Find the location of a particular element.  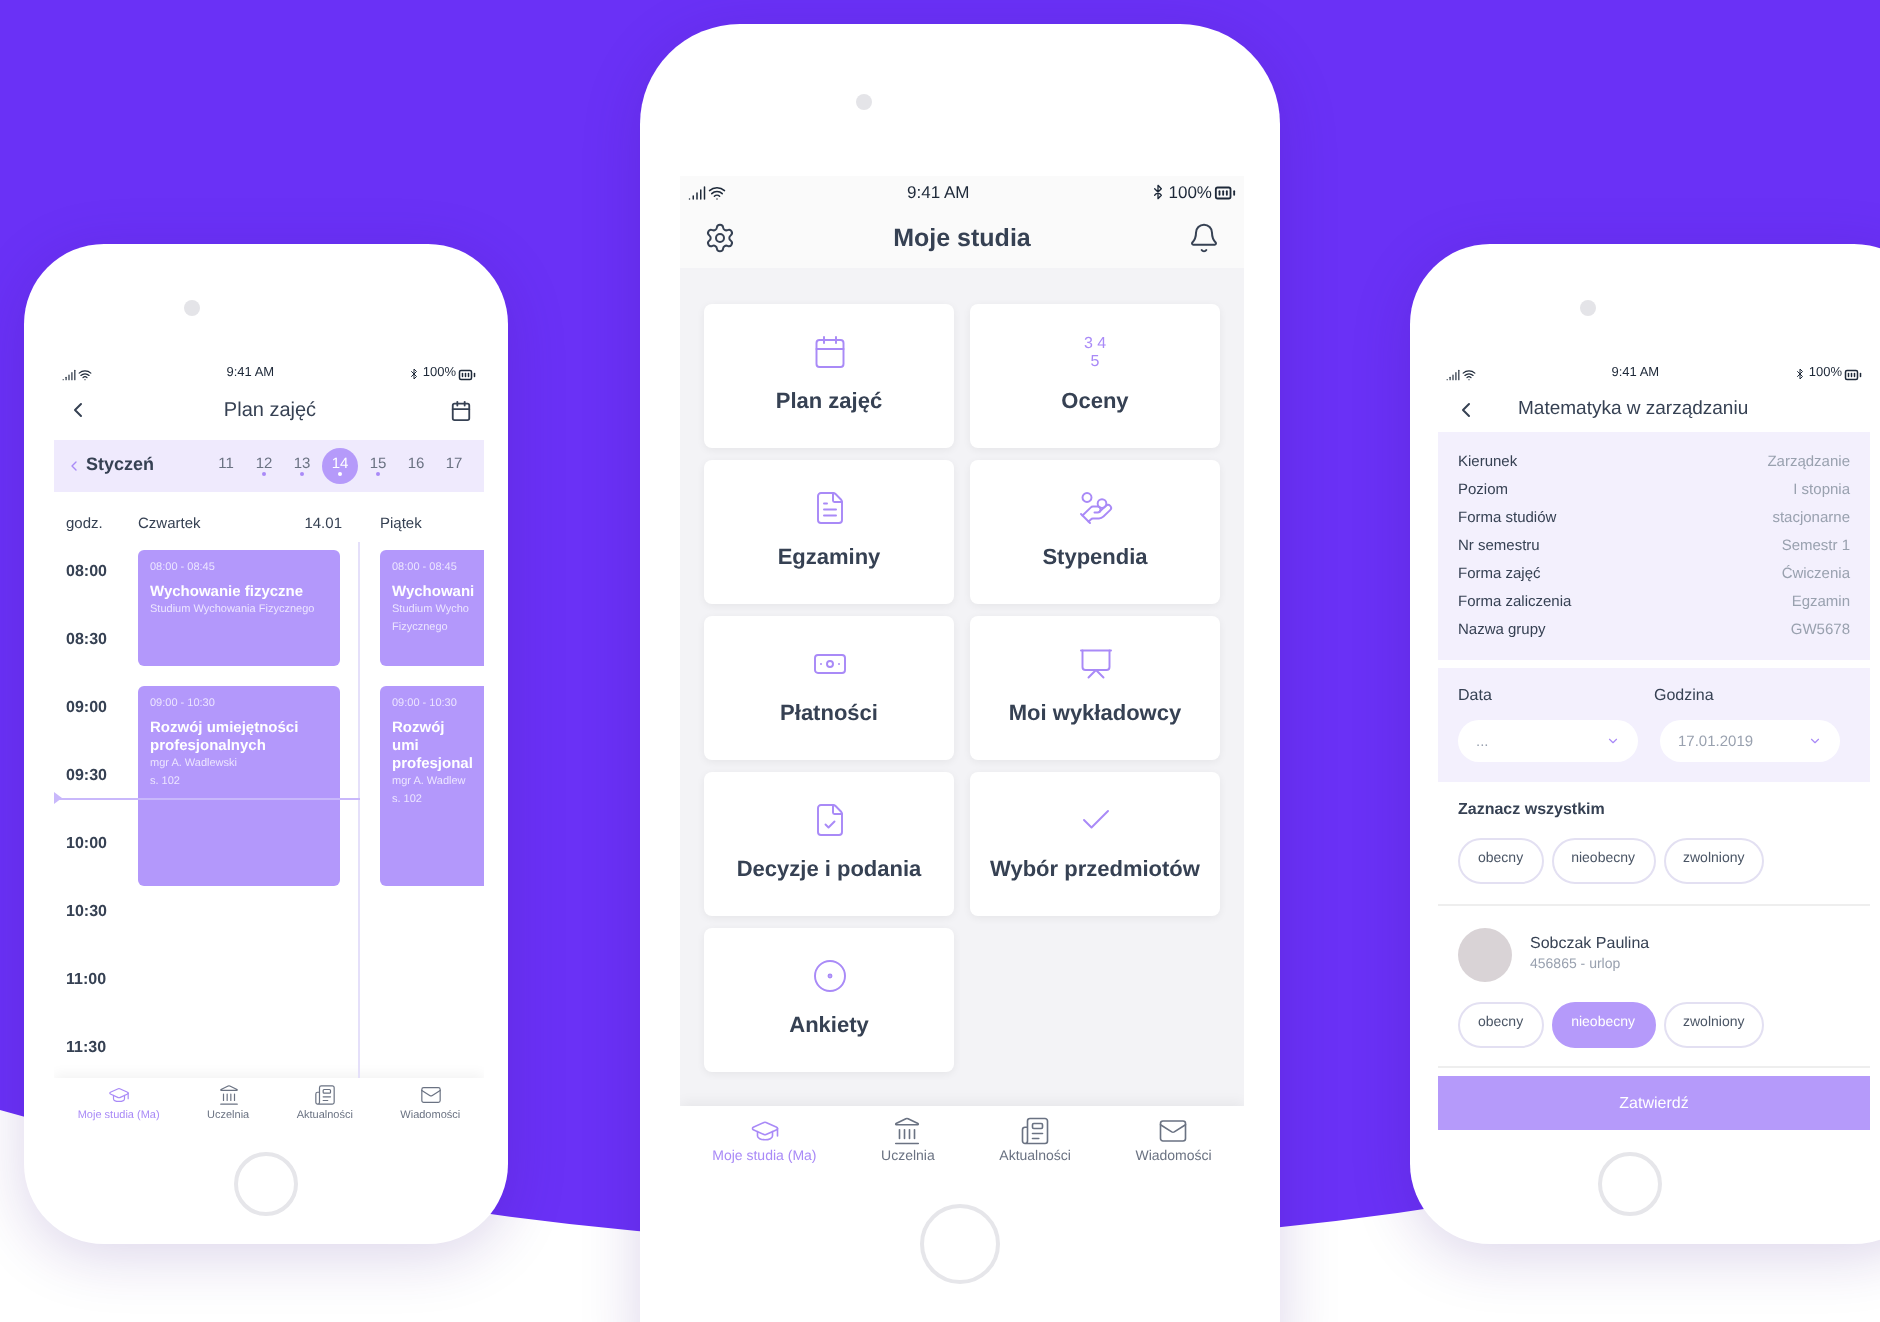

hour-label: 08:30 is located at coordinates (86, 639).